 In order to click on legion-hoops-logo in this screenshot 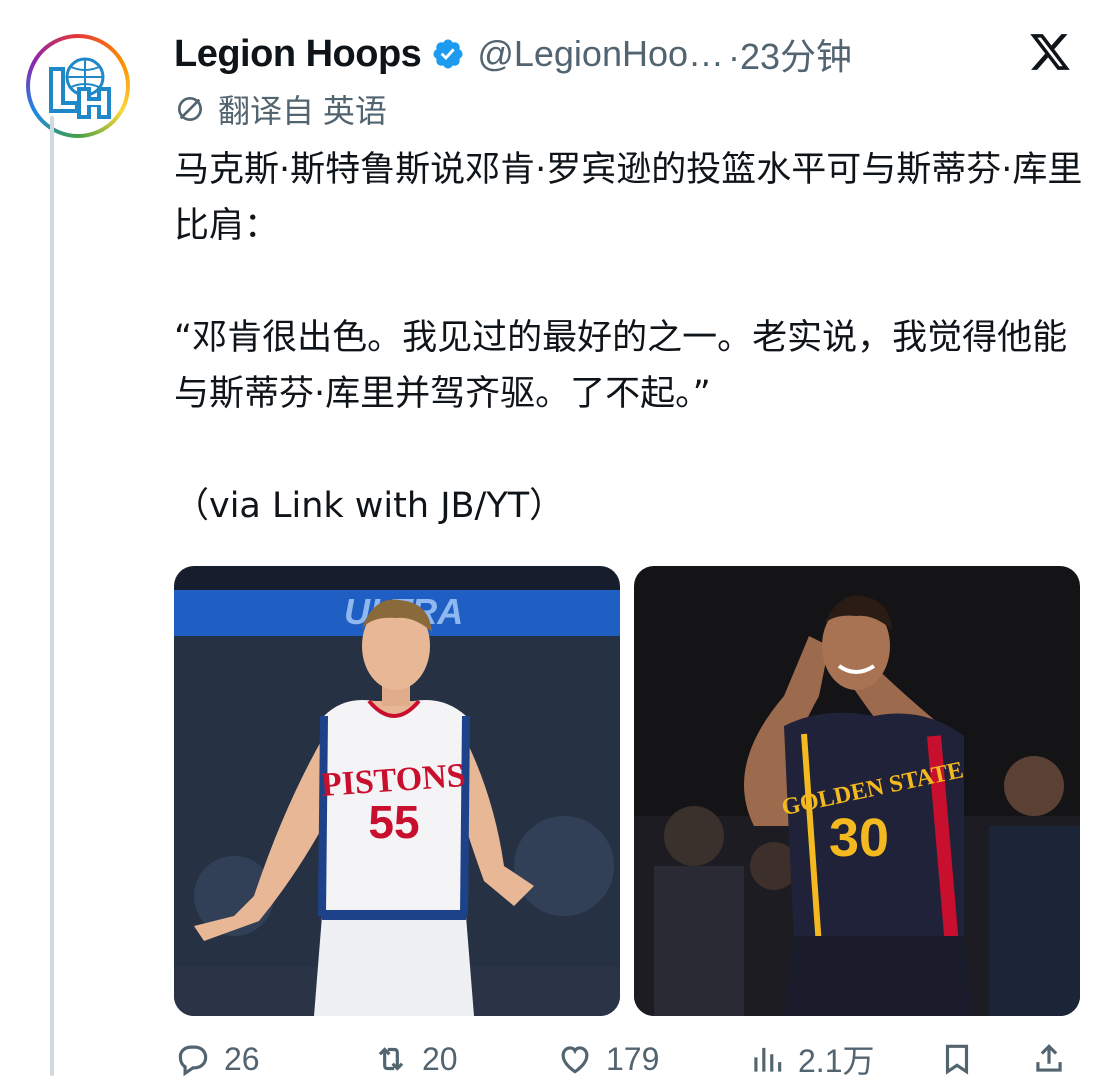, I will do `click(80, 88)`.